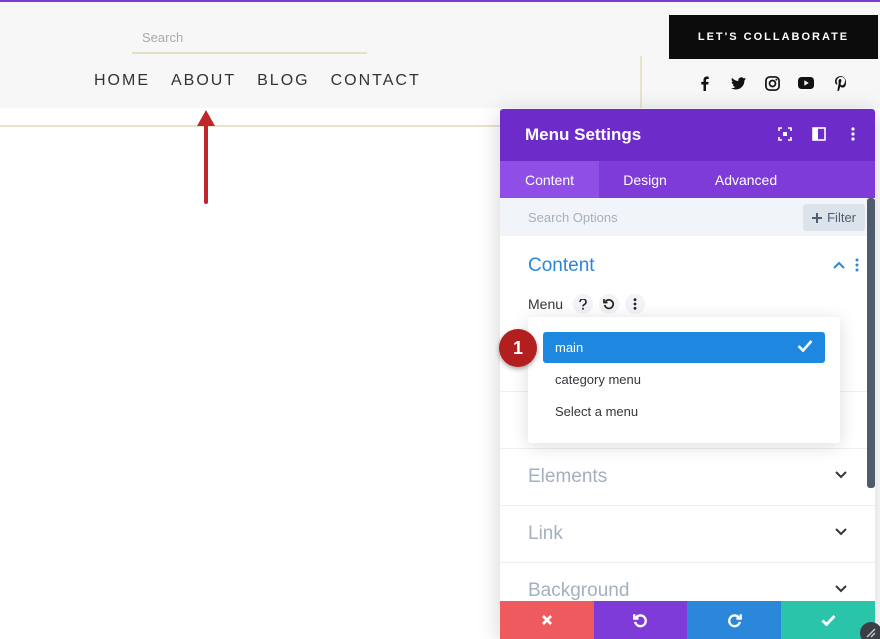  Describe the element at coordinates (609, 304) in the screenshot. I see `reset-icon` at that location.